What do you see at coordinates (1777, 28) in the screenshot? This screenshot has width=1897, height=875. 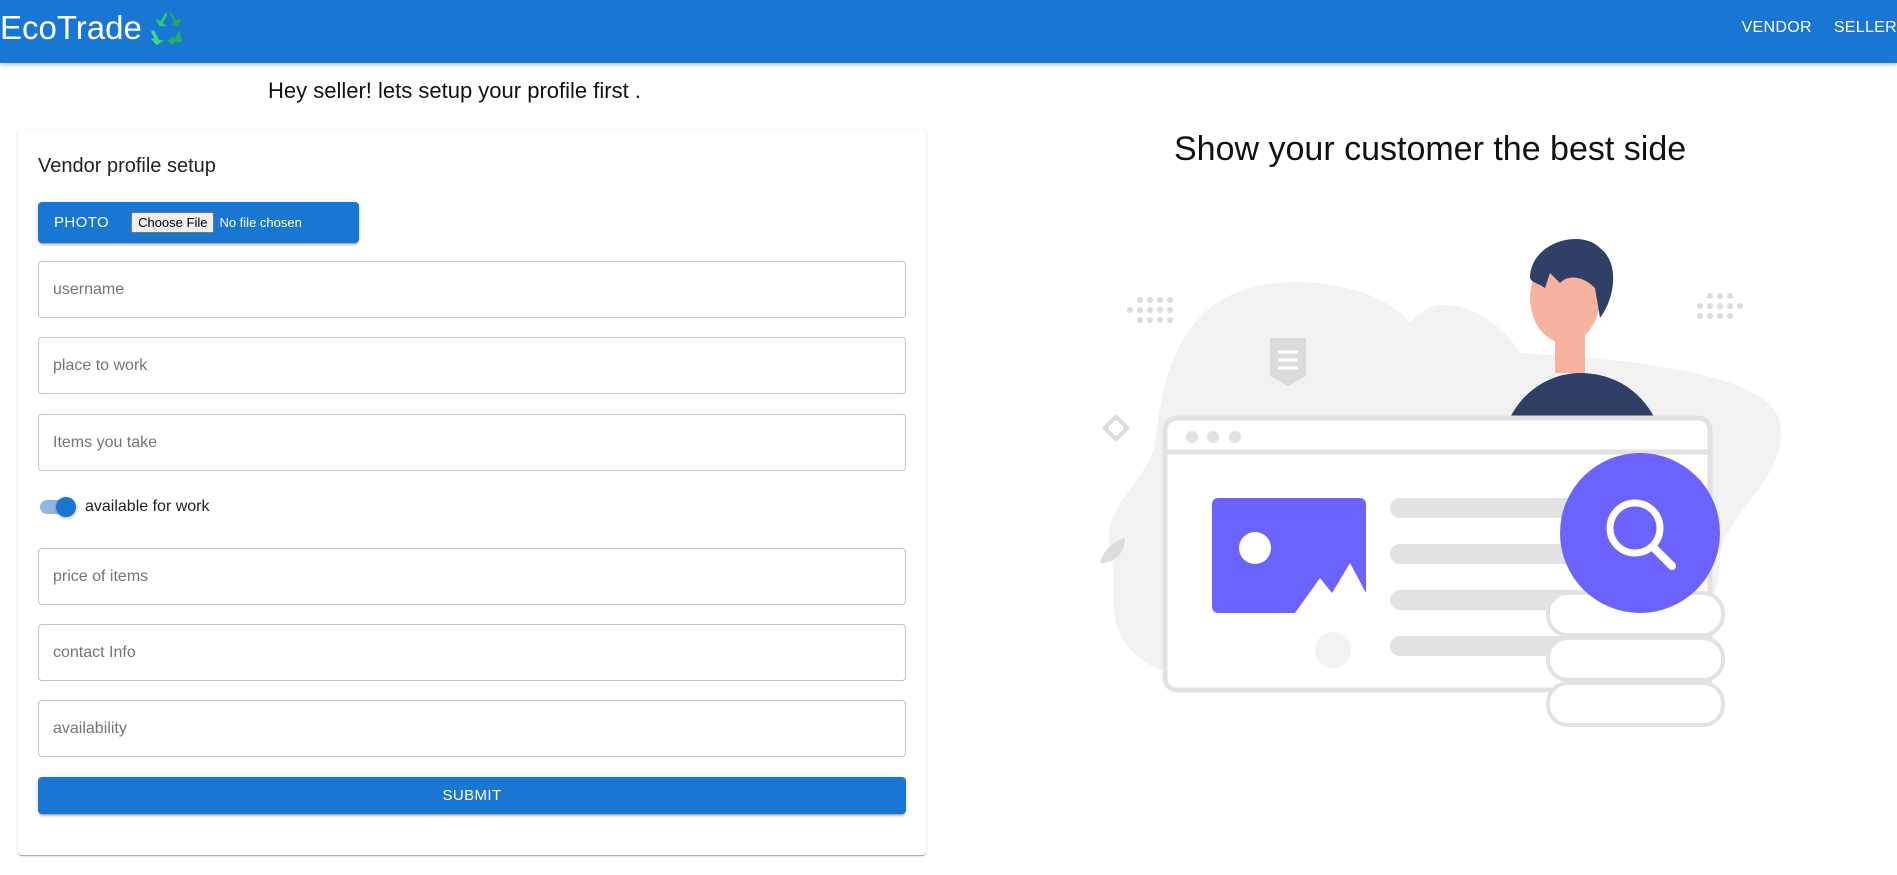 I see `nav-vendor-link: VENDOR` at bounding box center [1777, 28].